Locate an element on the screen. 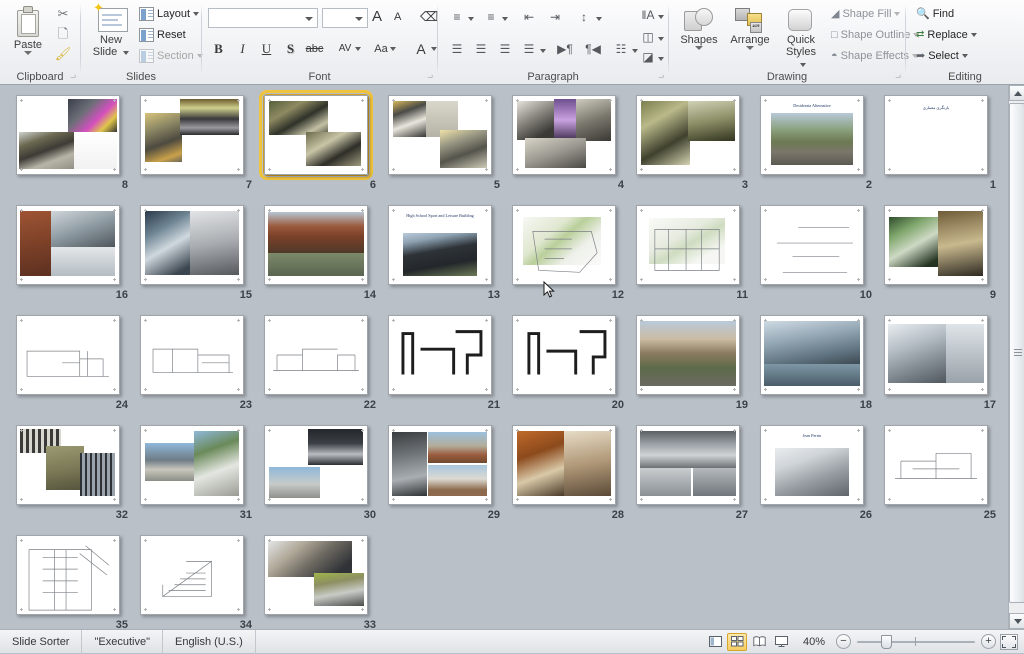 This screenshot has width=1024, height=654. decrease-font-size-button: A is located at coordinates (405, 17).